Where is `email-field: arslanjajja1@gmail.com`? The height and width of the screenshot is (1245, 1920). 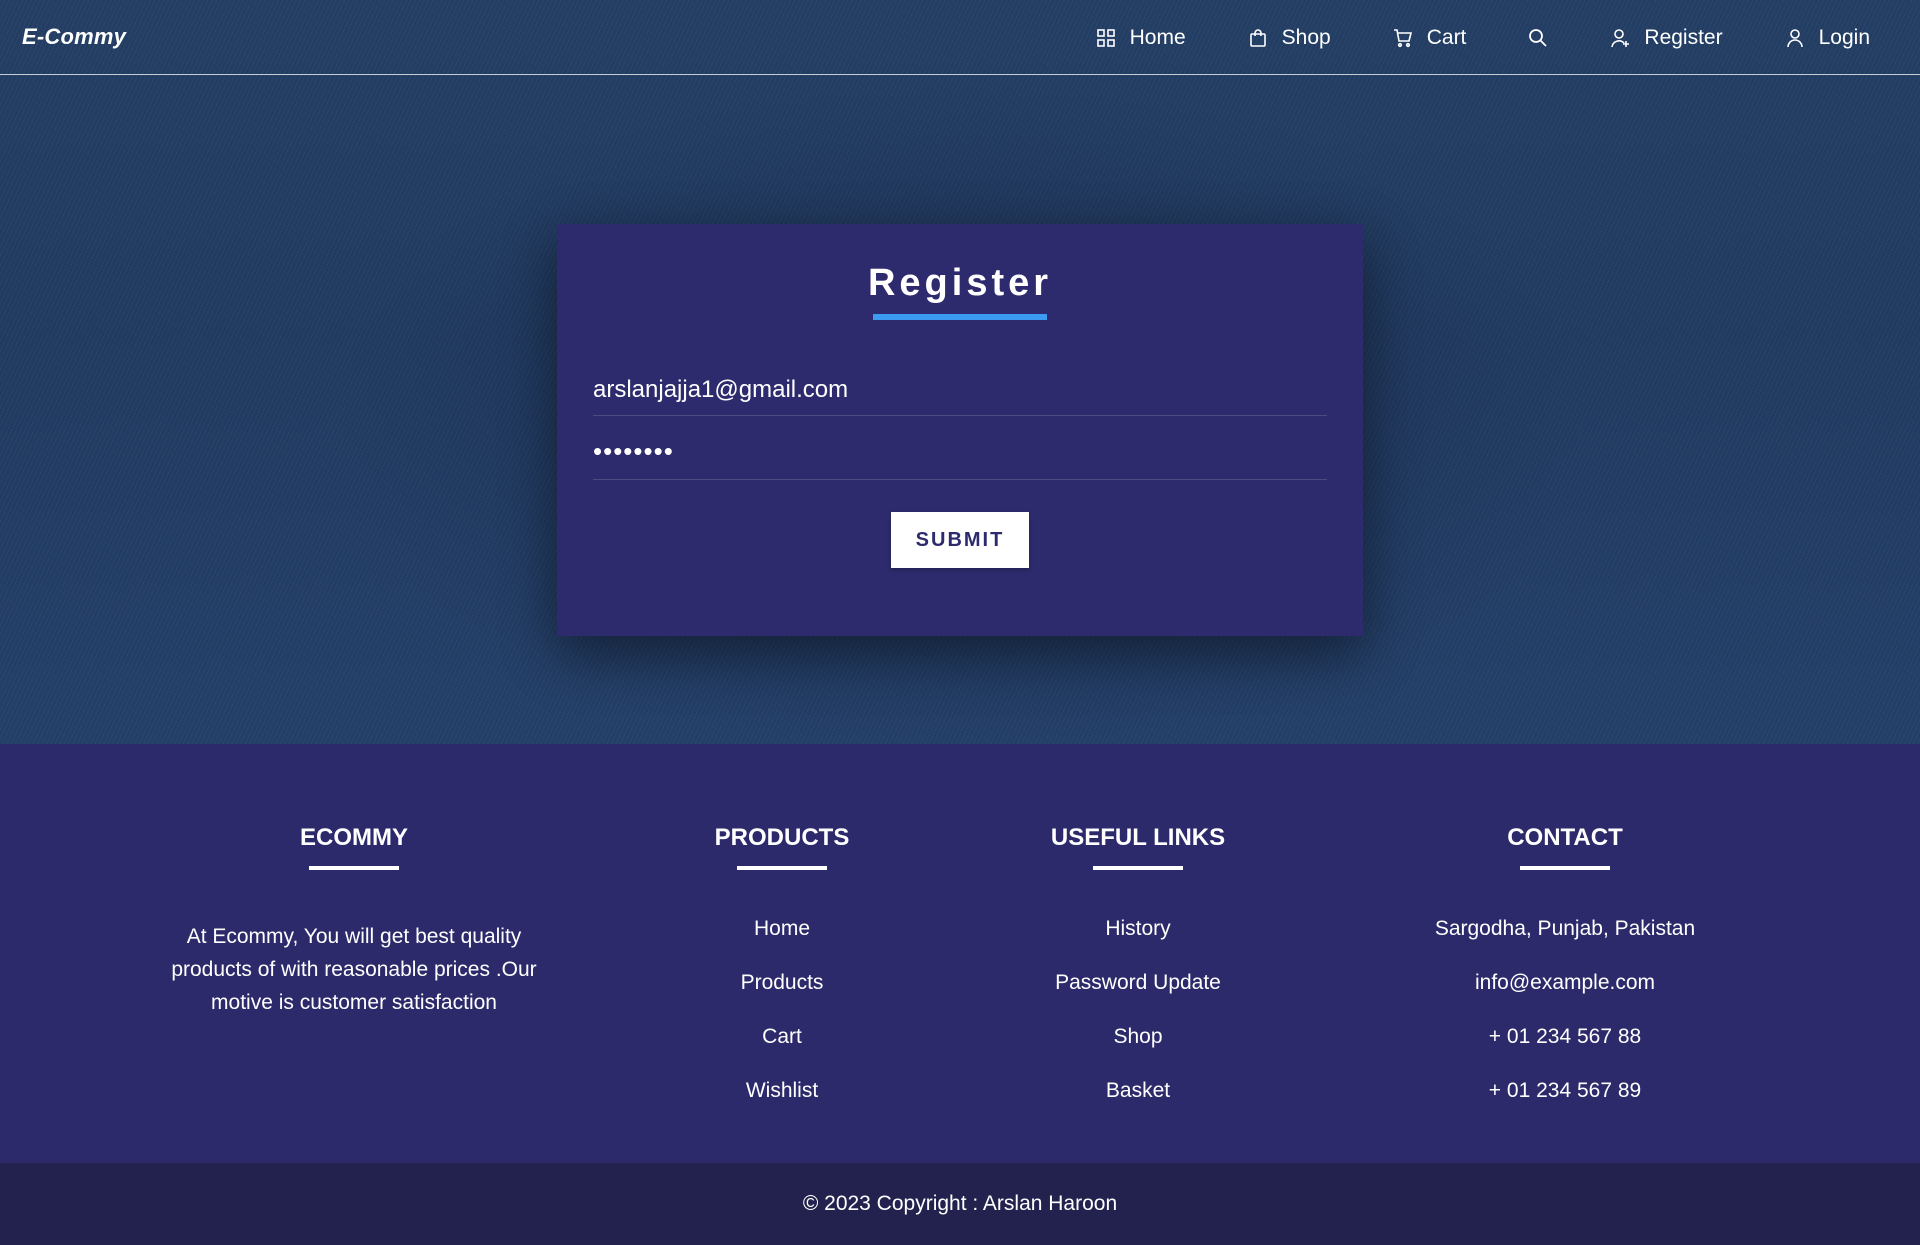
email-field: arslanjajja1@gmail.com is located at coordinates (960, 390).